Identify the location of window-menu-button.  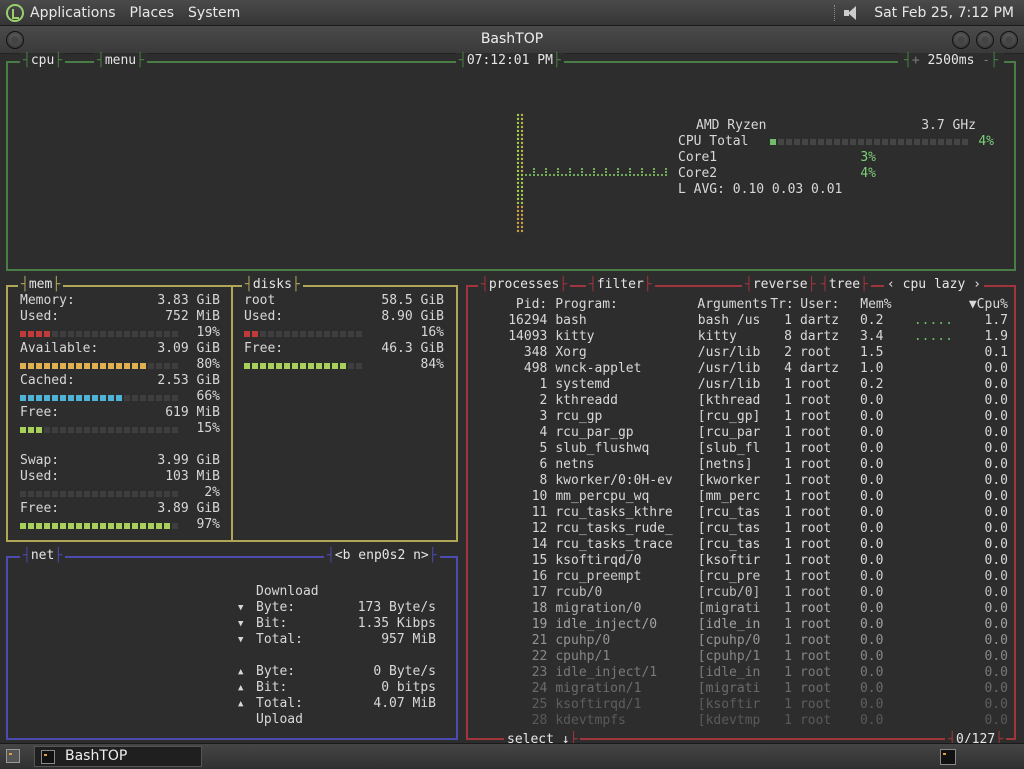
(15, 40).